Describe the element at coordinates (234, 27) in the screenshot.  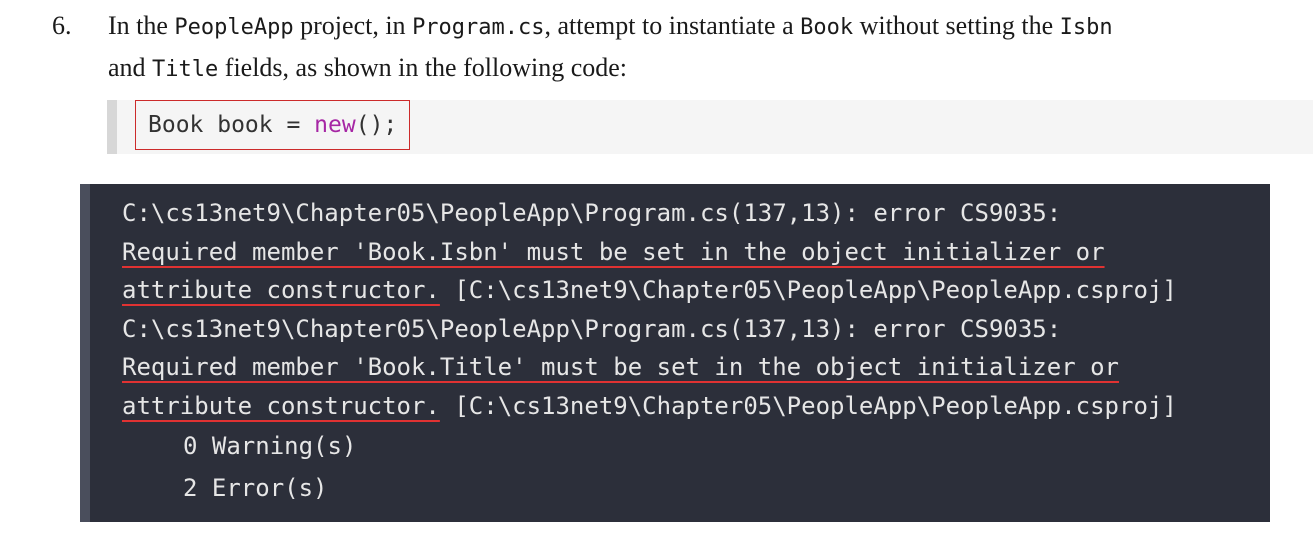
I see `inline-code-peopleapp: PeopleApp` at that location.